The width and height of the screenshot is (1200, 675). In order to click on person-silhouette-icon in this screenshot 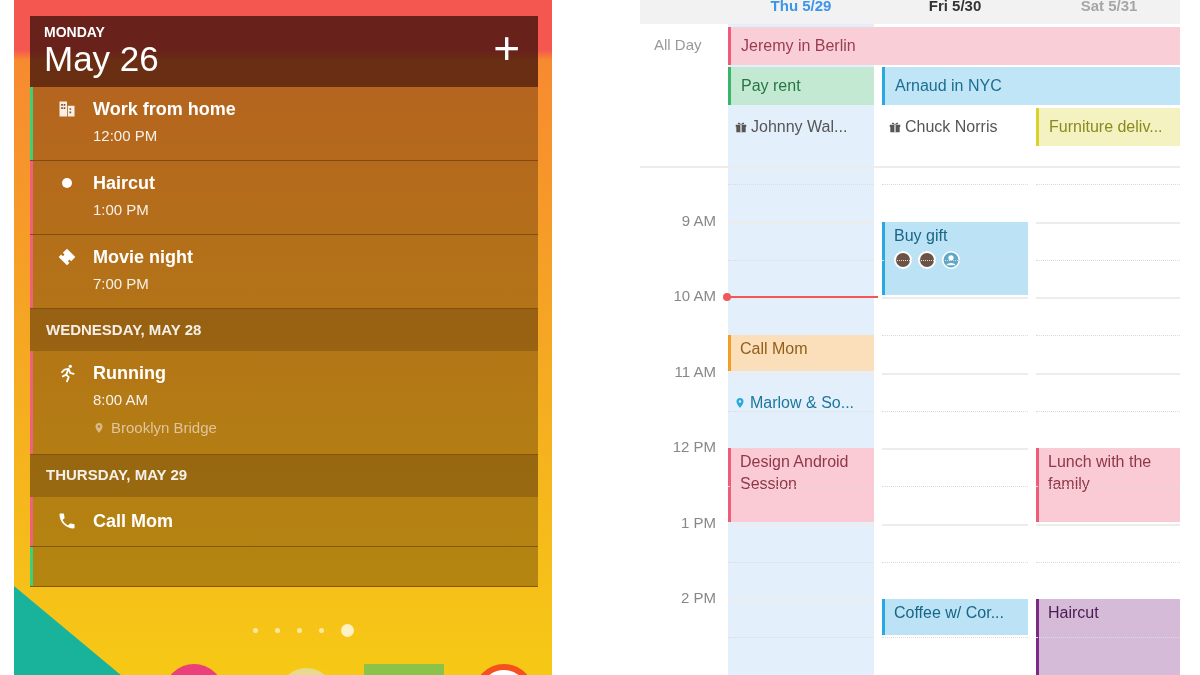, I will do `click(951, 259)`.